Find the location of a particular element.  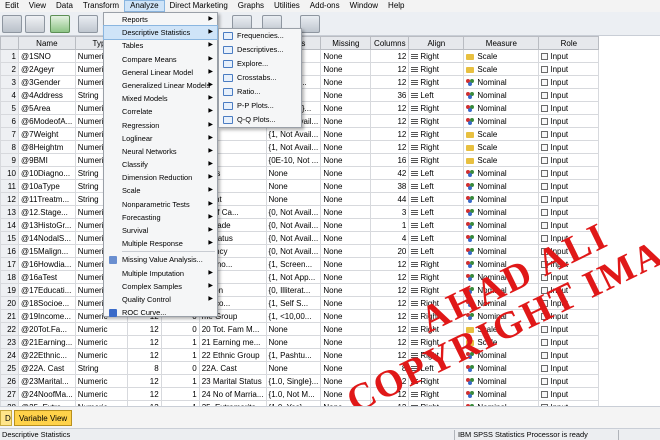

cell-label: 22 Ethnic Group is located at coordinates (232, 355).